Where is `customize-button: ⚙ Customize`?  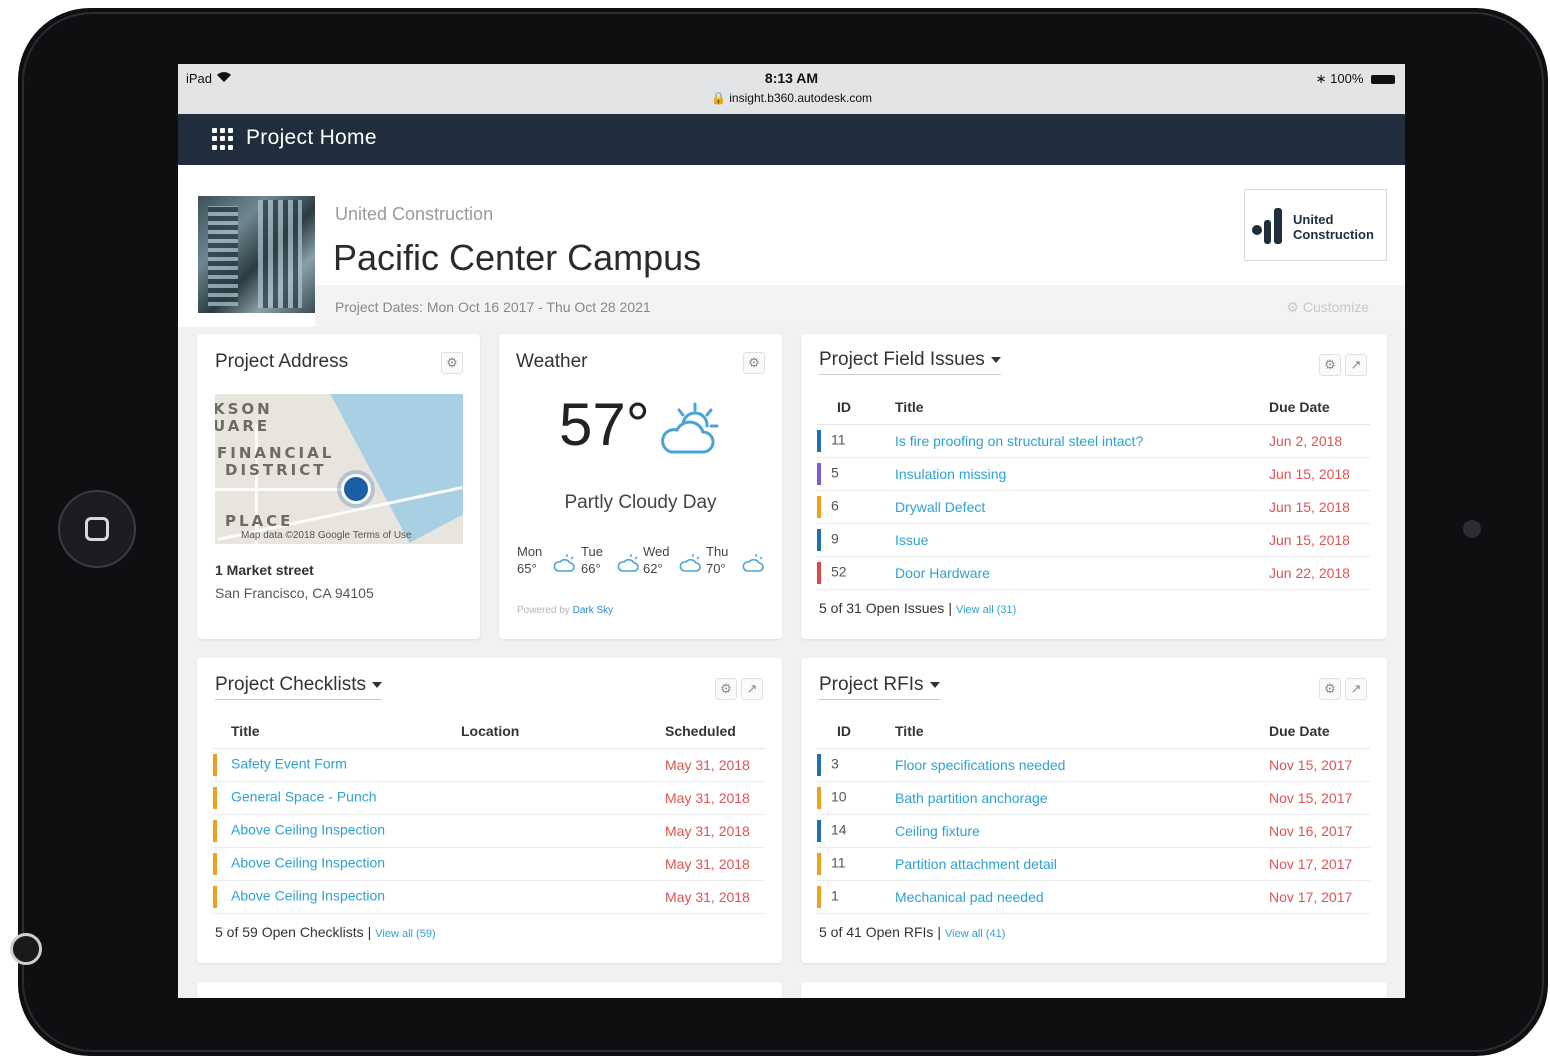
customize-button: ⚙ Customize is located at coordinates (1327, 307).